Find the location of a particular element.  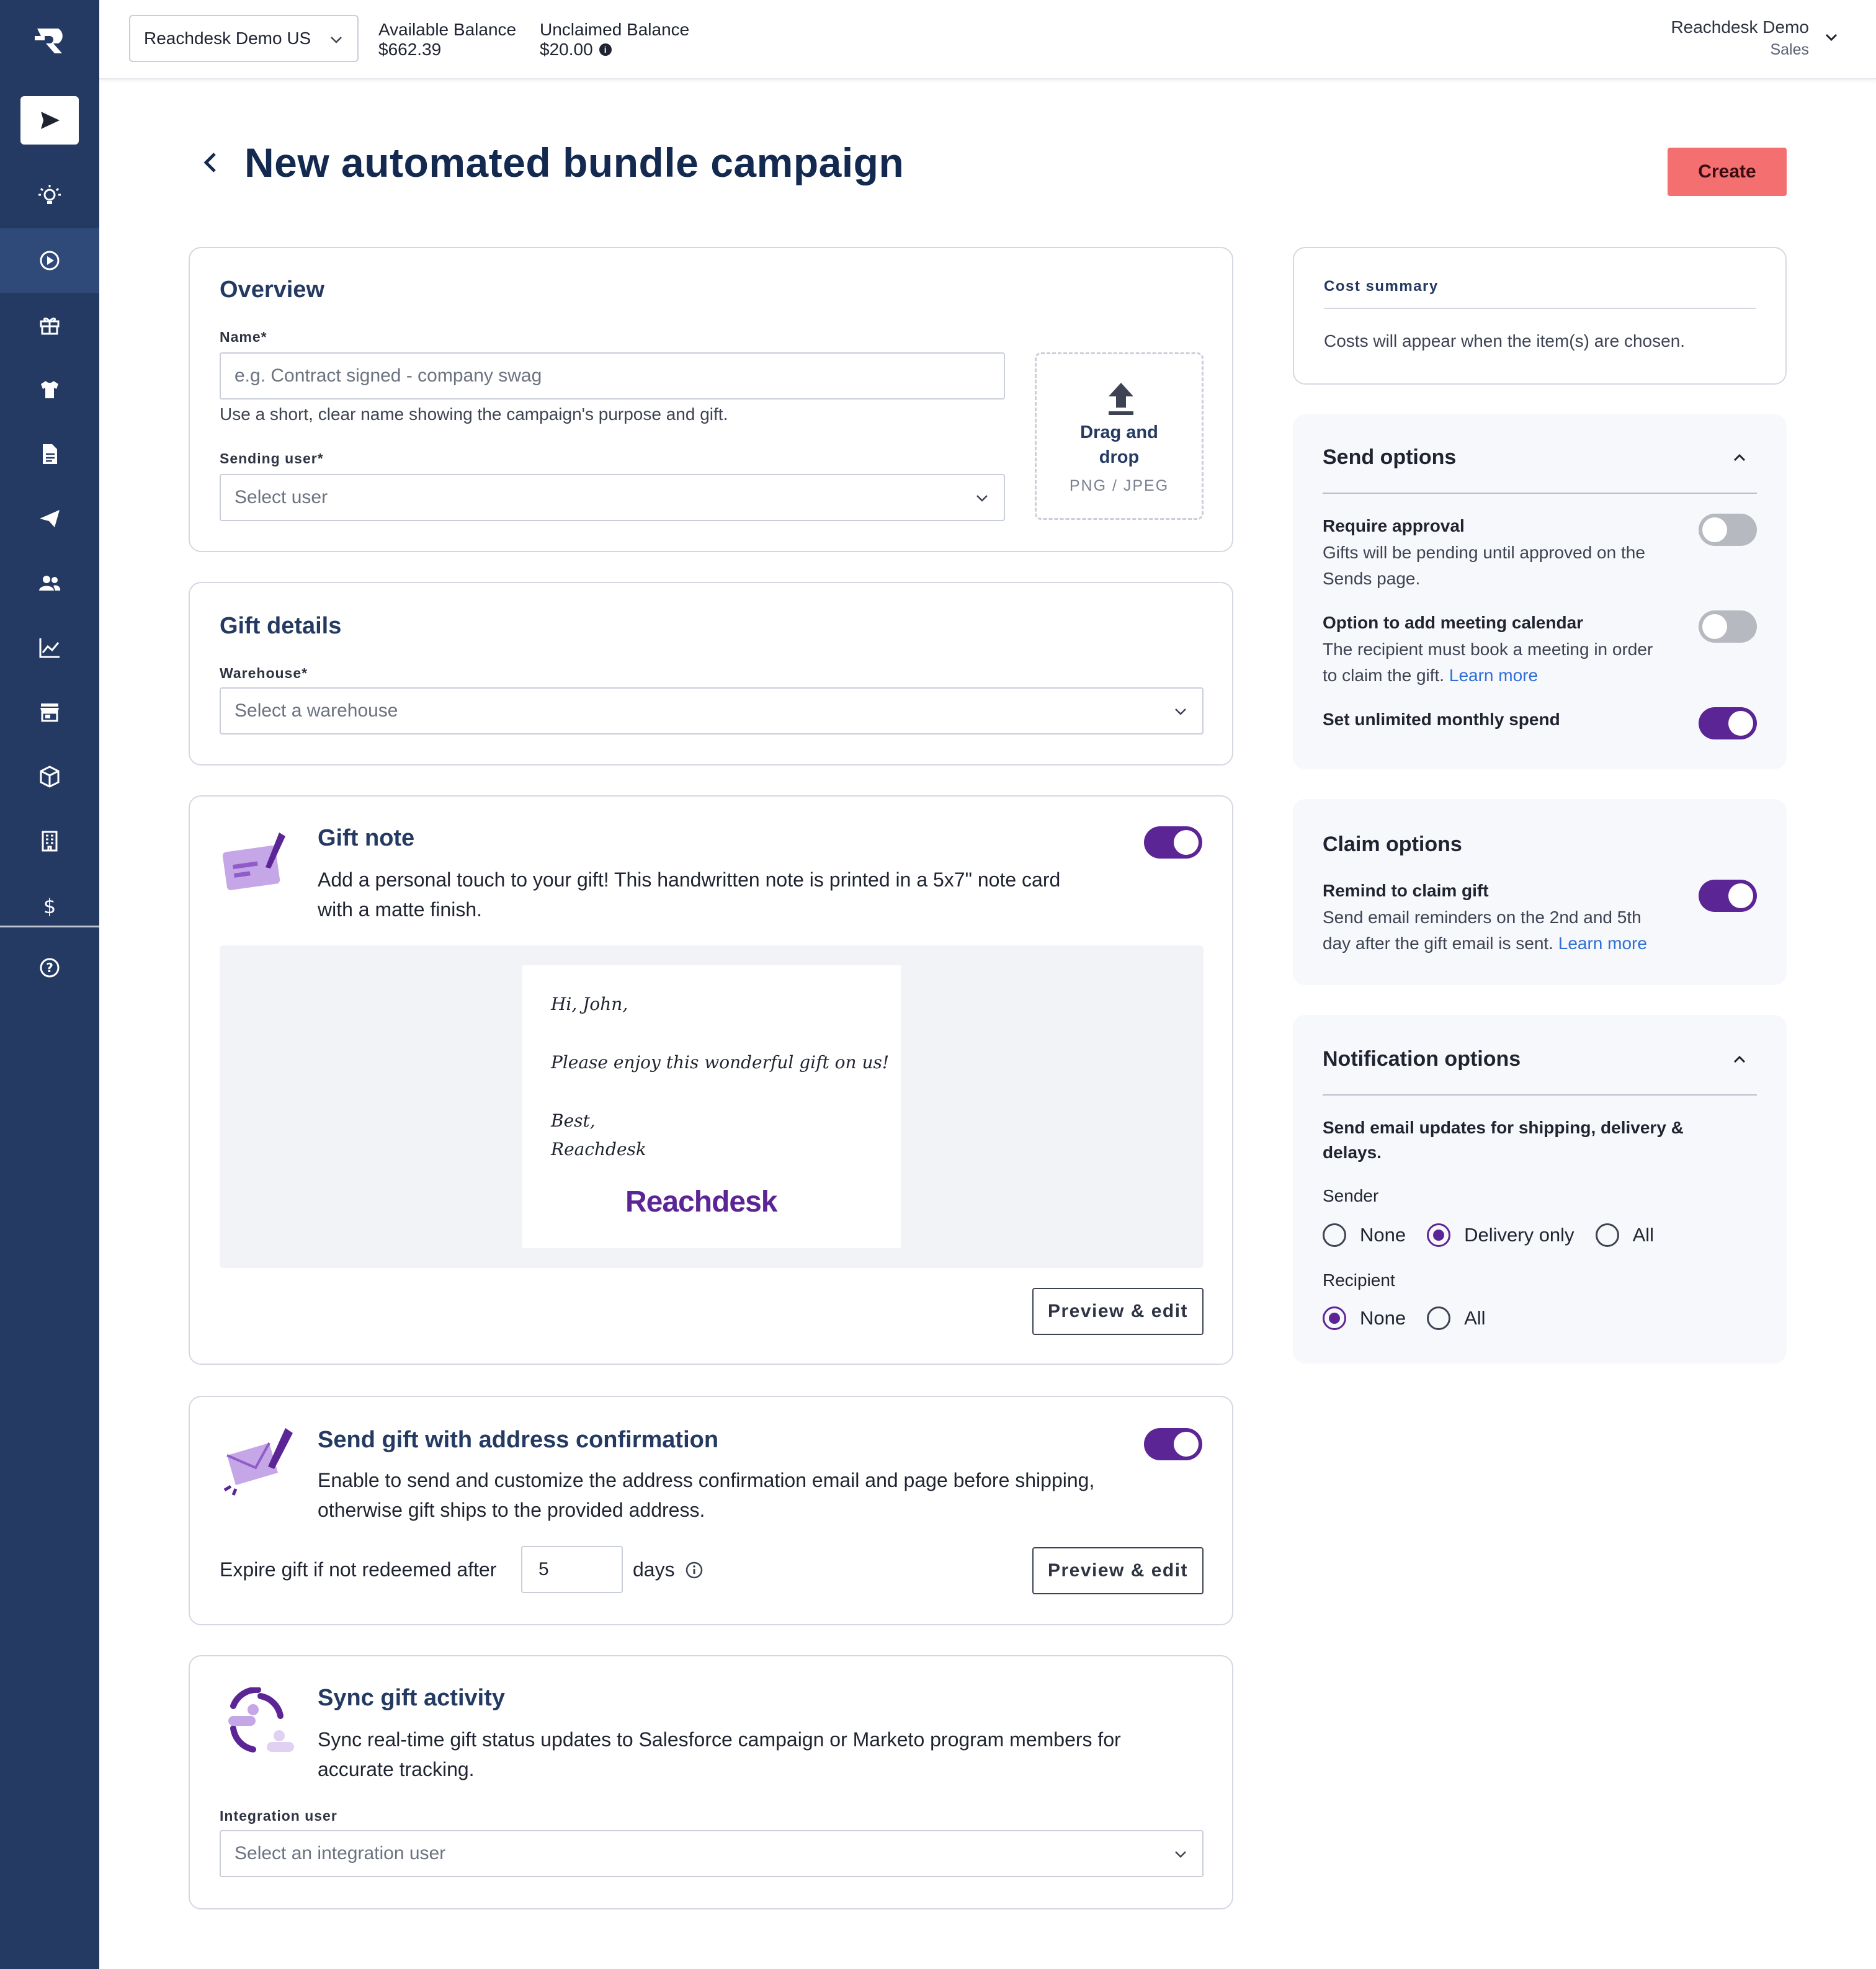

warehouse-select: Select a warehouse is located at coordinates (712, 710).